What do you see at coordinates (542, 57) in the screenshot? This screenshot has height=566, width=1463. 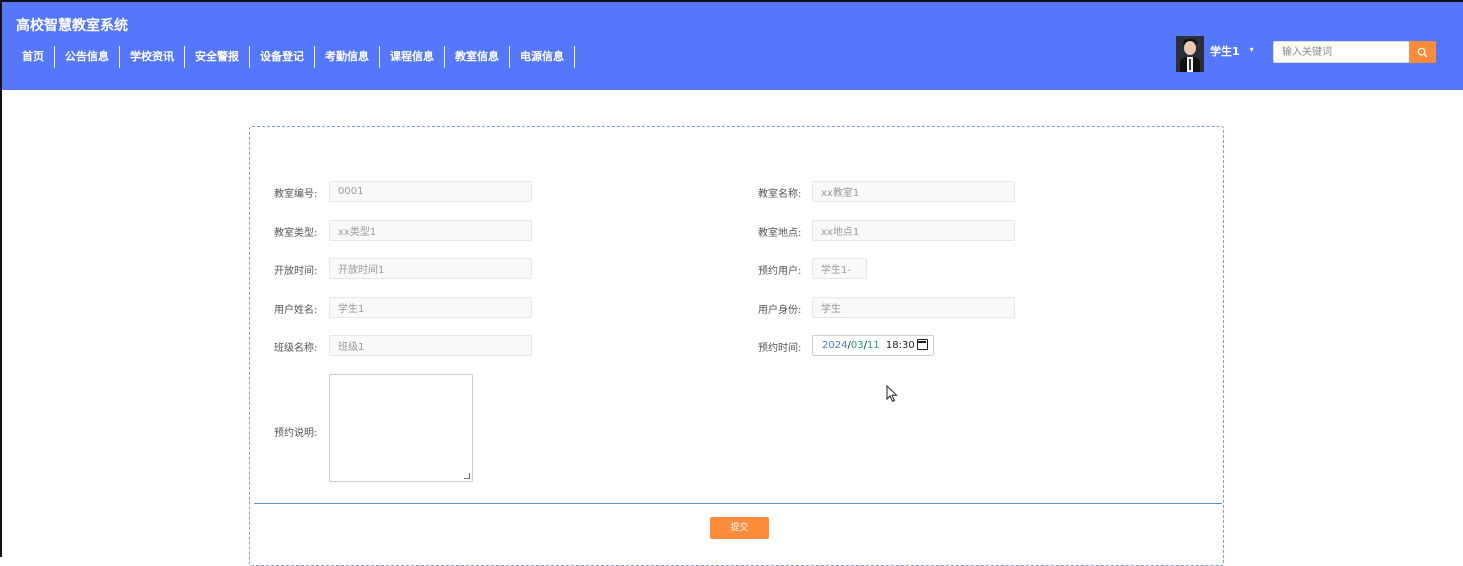 I see `nav-item-power: 电源信息` at bounding box center [542, 57].